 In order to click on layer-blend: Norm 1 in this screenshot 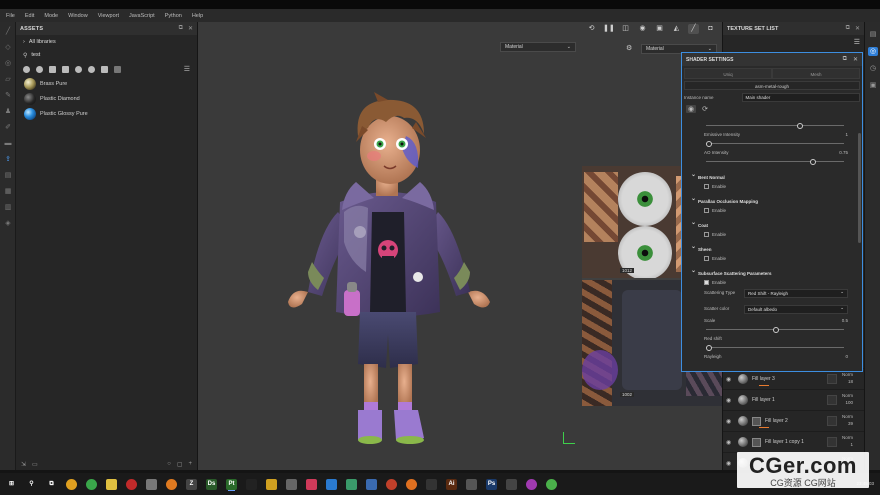, I will do `click(847, 441)`.